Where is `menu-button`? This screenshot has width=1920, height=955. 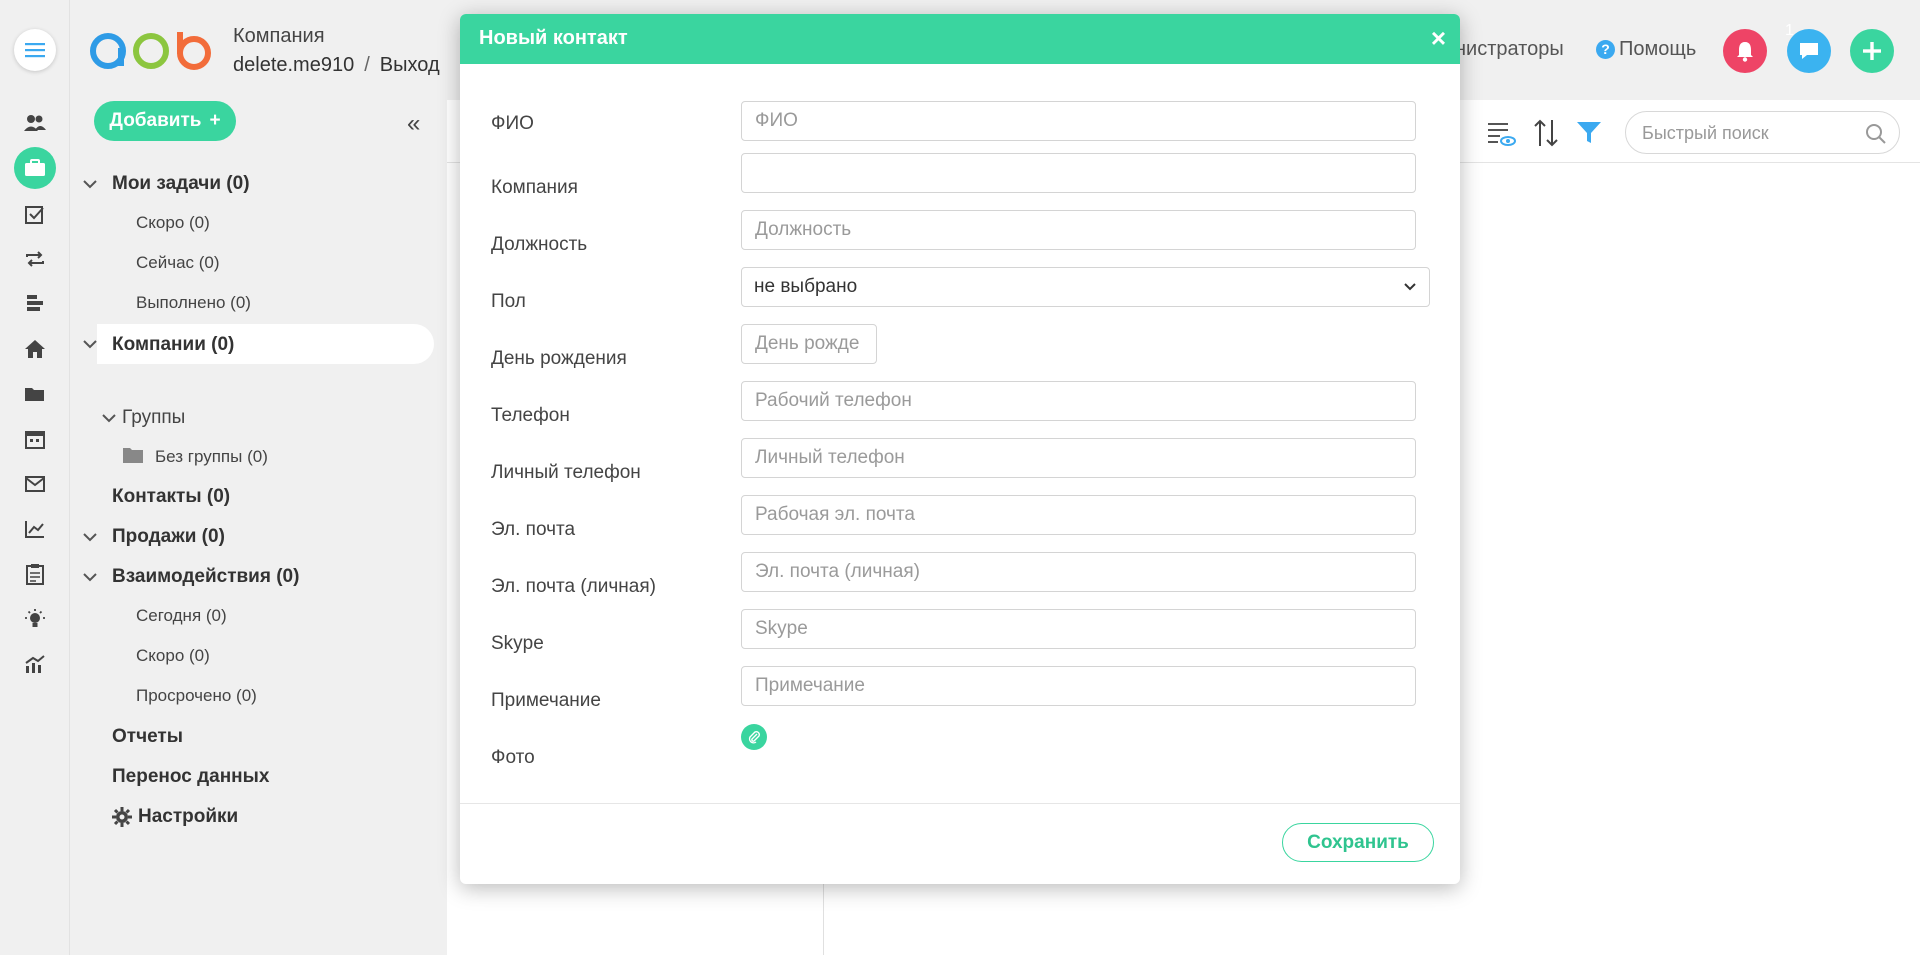 menu-button is located at coordinates (35, 50).